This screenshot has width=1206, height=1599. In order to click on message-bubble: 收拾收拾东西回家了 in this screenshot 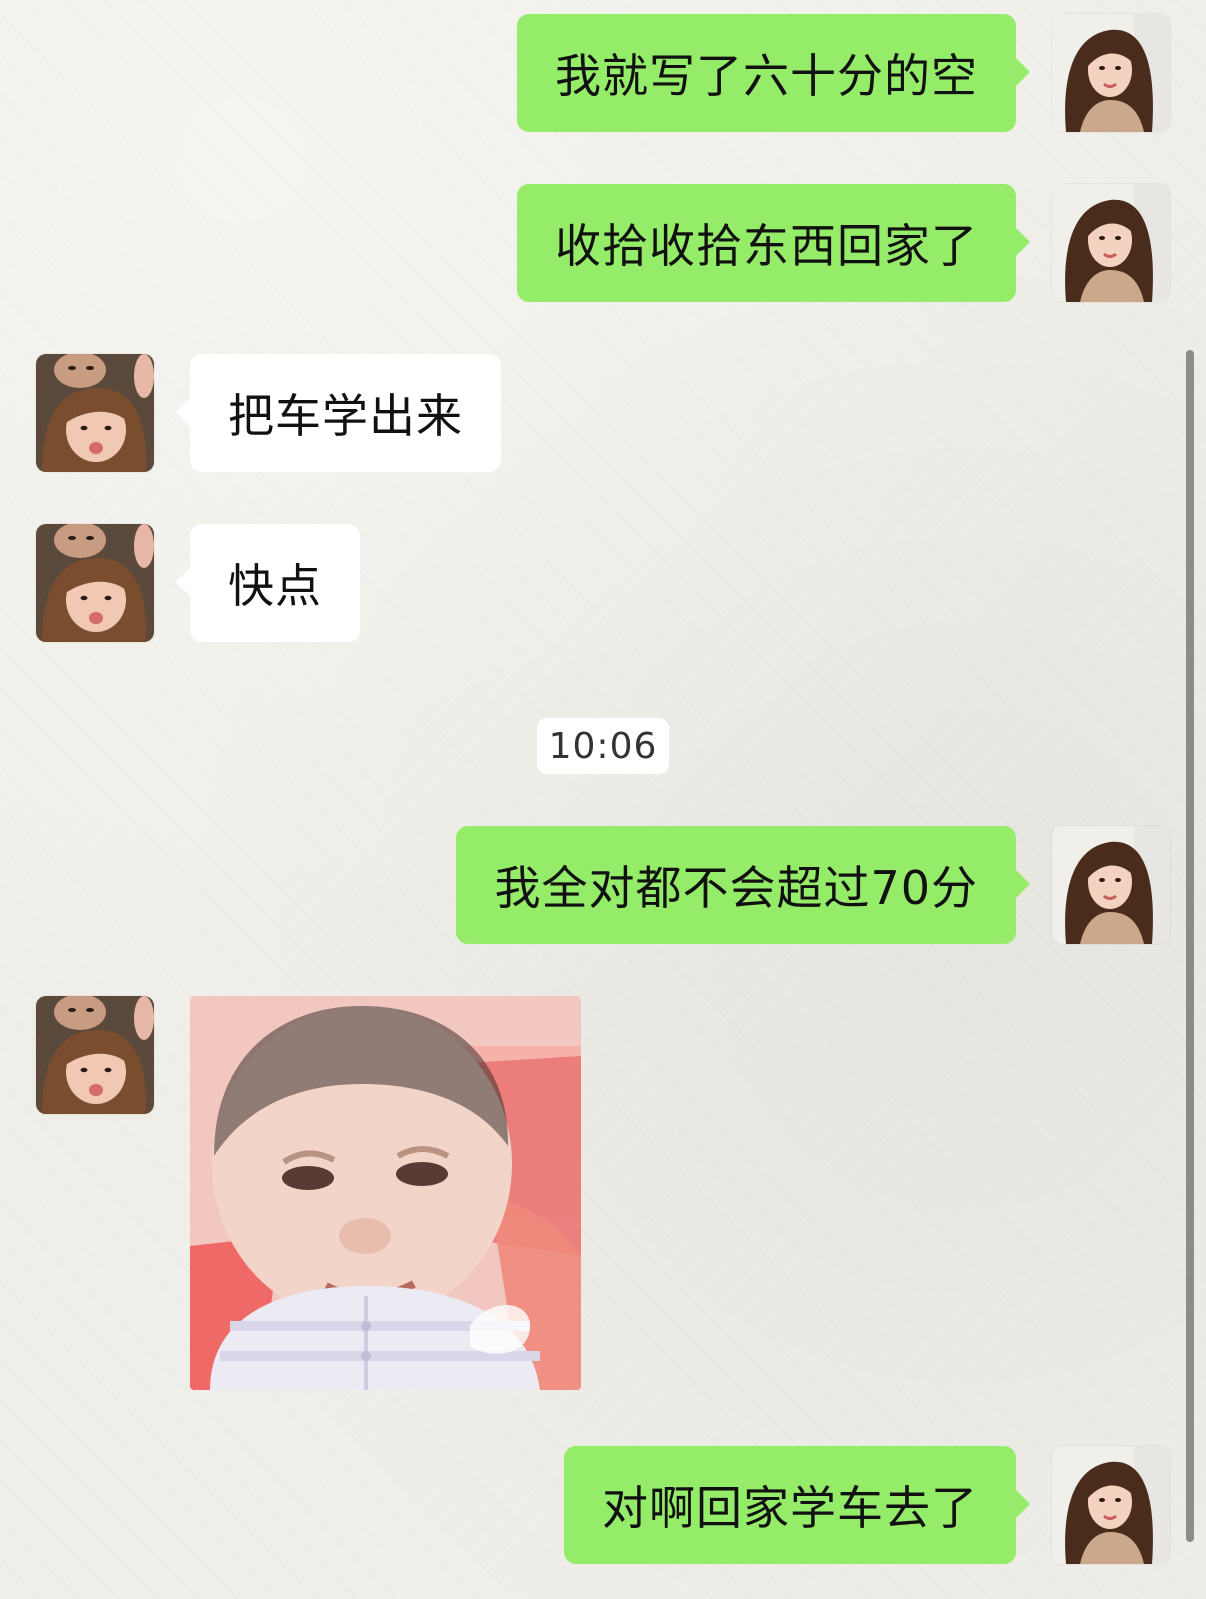, I will do `click(773, 243)`.